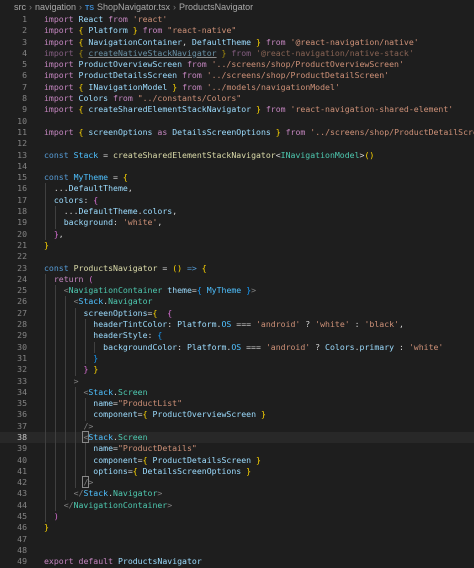  What do you see at coordinates (237, 336) in the screenshot?
I see `code-line: 29 headerStyle: {` at bounding box center [237, 336].